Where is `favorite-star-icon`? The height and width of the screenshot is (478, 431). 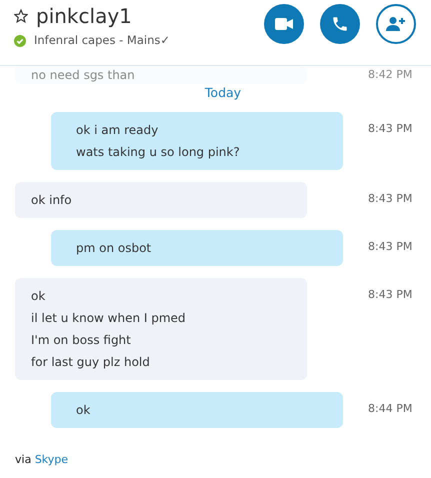
favorite-star-icon is located at coordinates (21, 16).